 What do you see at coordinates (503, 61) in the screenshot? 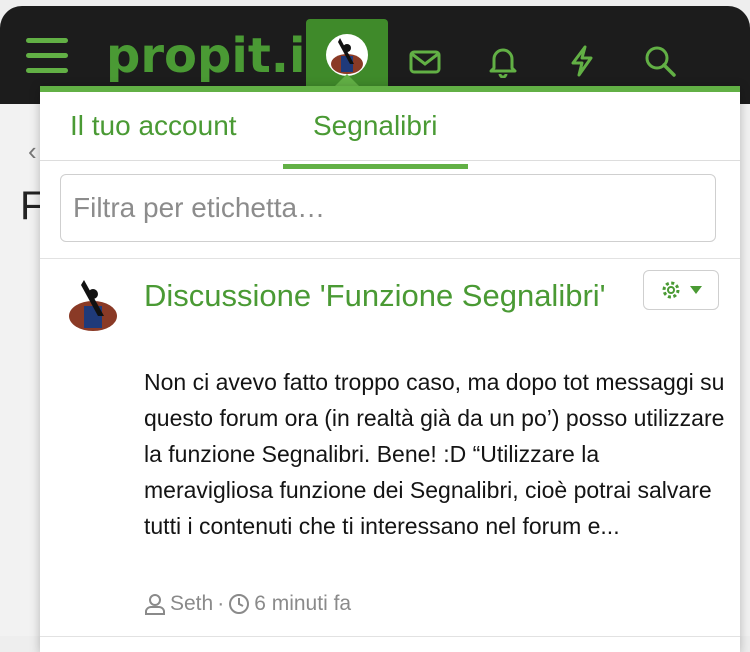
I see `bell-icon` at bounding box center [503, 61].